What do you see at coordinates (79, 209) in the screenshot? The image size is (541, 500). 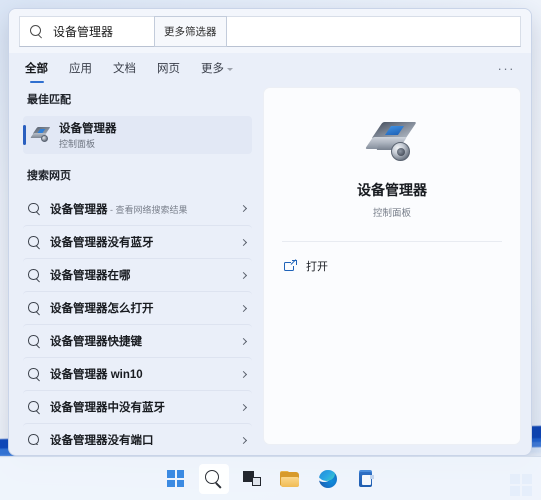 I see `list-item-label: 设备管理器` at bounding box center [79, 209].